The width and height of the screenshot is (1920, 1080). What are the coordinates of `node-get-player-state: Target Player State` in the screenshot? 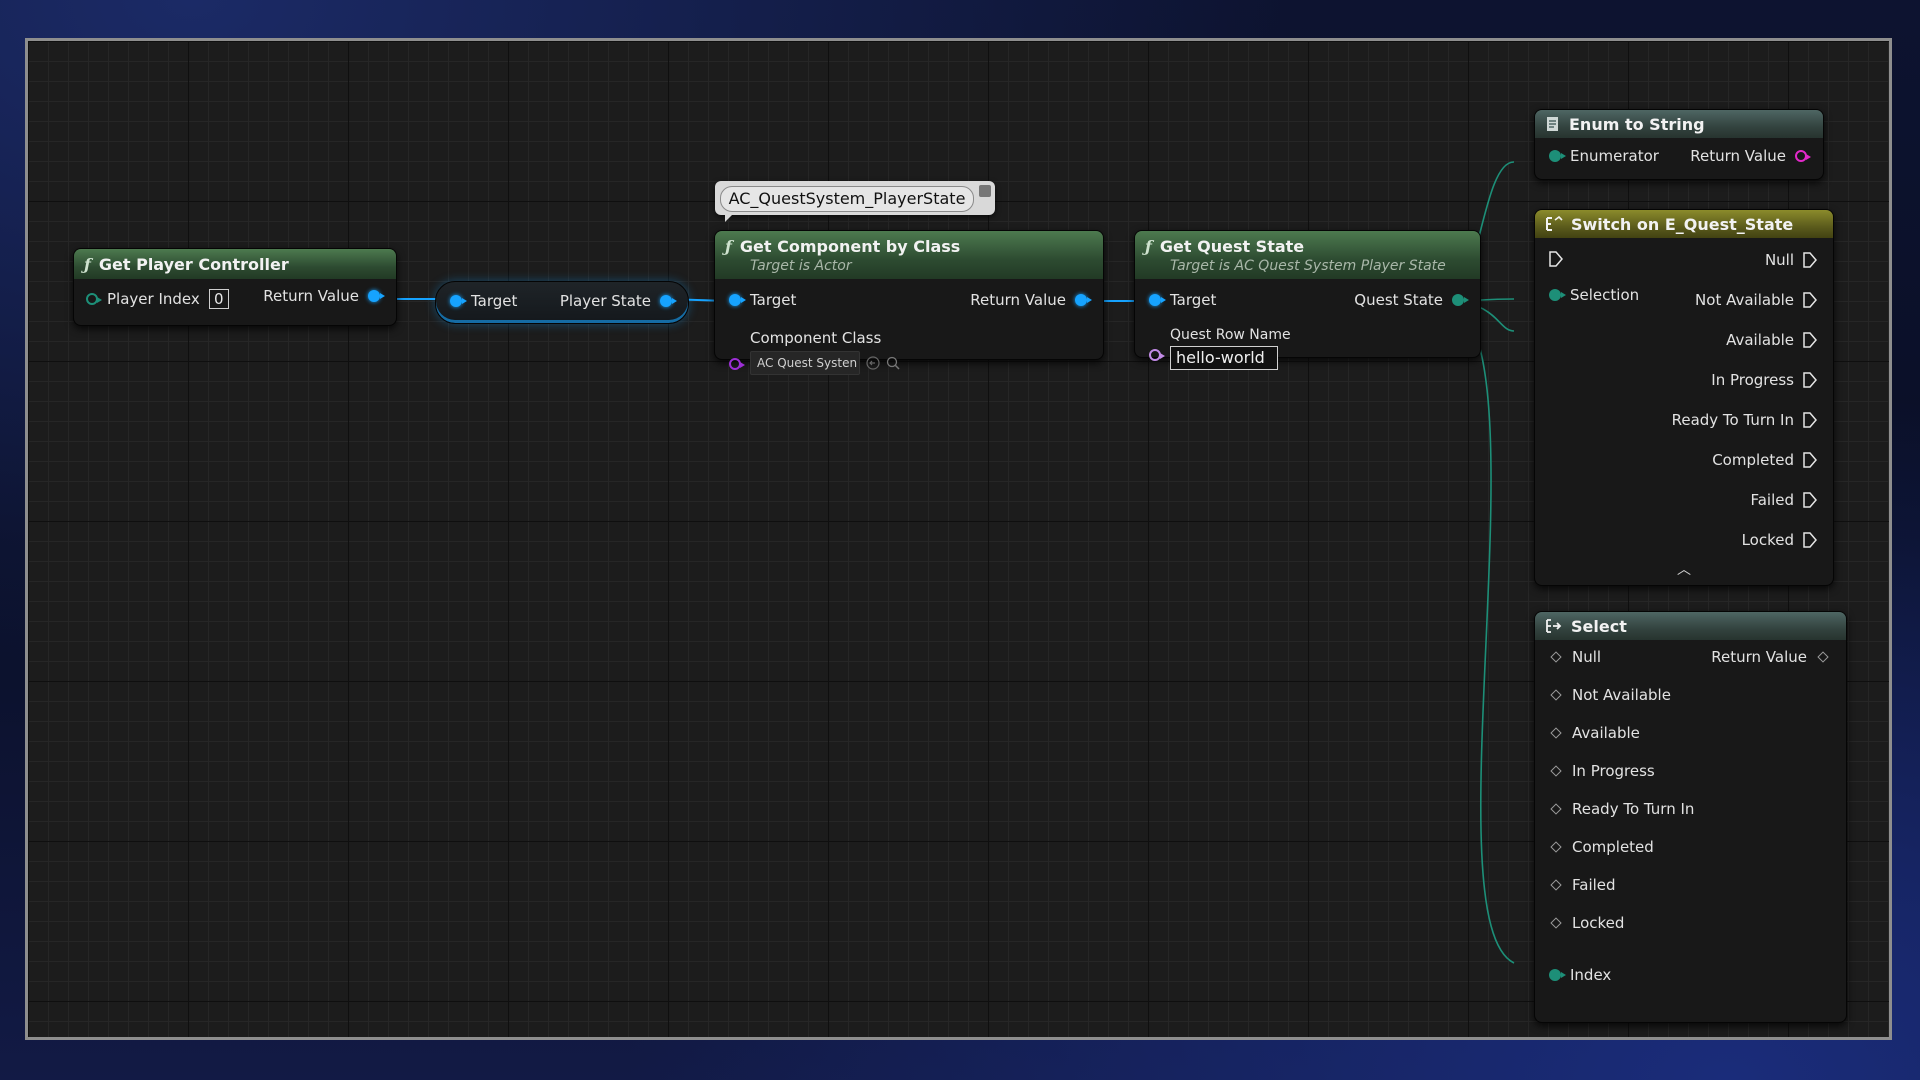 It's located at (562, 302).